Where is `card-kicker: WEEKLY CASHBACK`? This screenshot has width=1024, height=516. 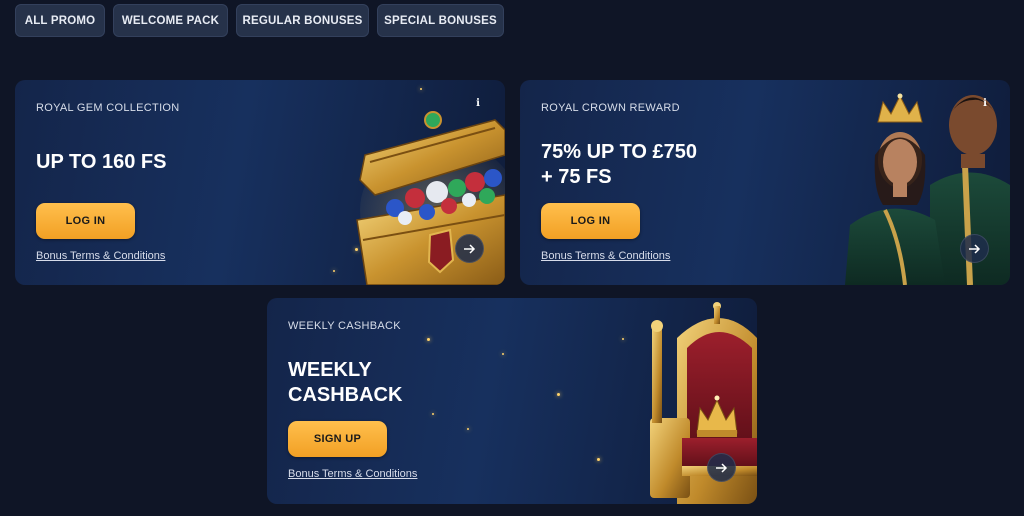
card-kicker: WEEKLY CASHBACK is located at coordinates (344, 326).